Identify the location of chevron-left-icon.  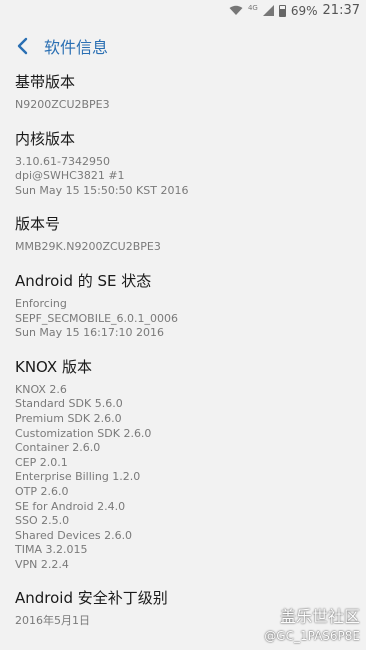
(22, 46).